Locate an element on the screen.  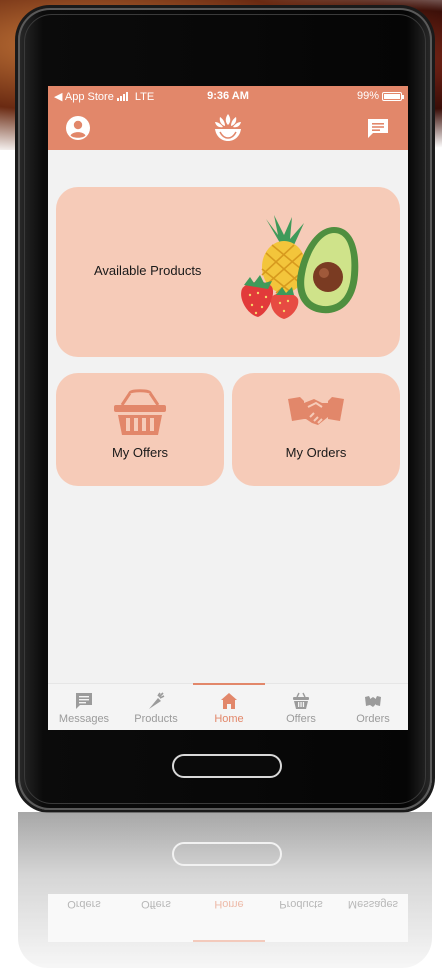
status-bar: ◀ App Store LTE 9:36 AM 99% is located at coordinates (228, 96).